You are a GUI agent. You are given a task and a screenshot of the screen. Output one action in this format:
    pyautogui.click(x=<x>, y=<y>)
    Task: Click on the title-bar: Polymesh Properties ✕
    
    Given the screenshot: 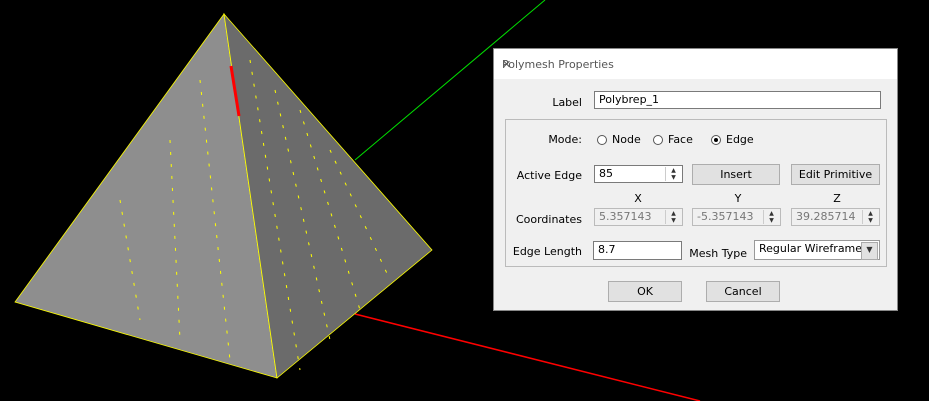 What is the action you would take?
    pyautogui.click(x=695, y=64)
    